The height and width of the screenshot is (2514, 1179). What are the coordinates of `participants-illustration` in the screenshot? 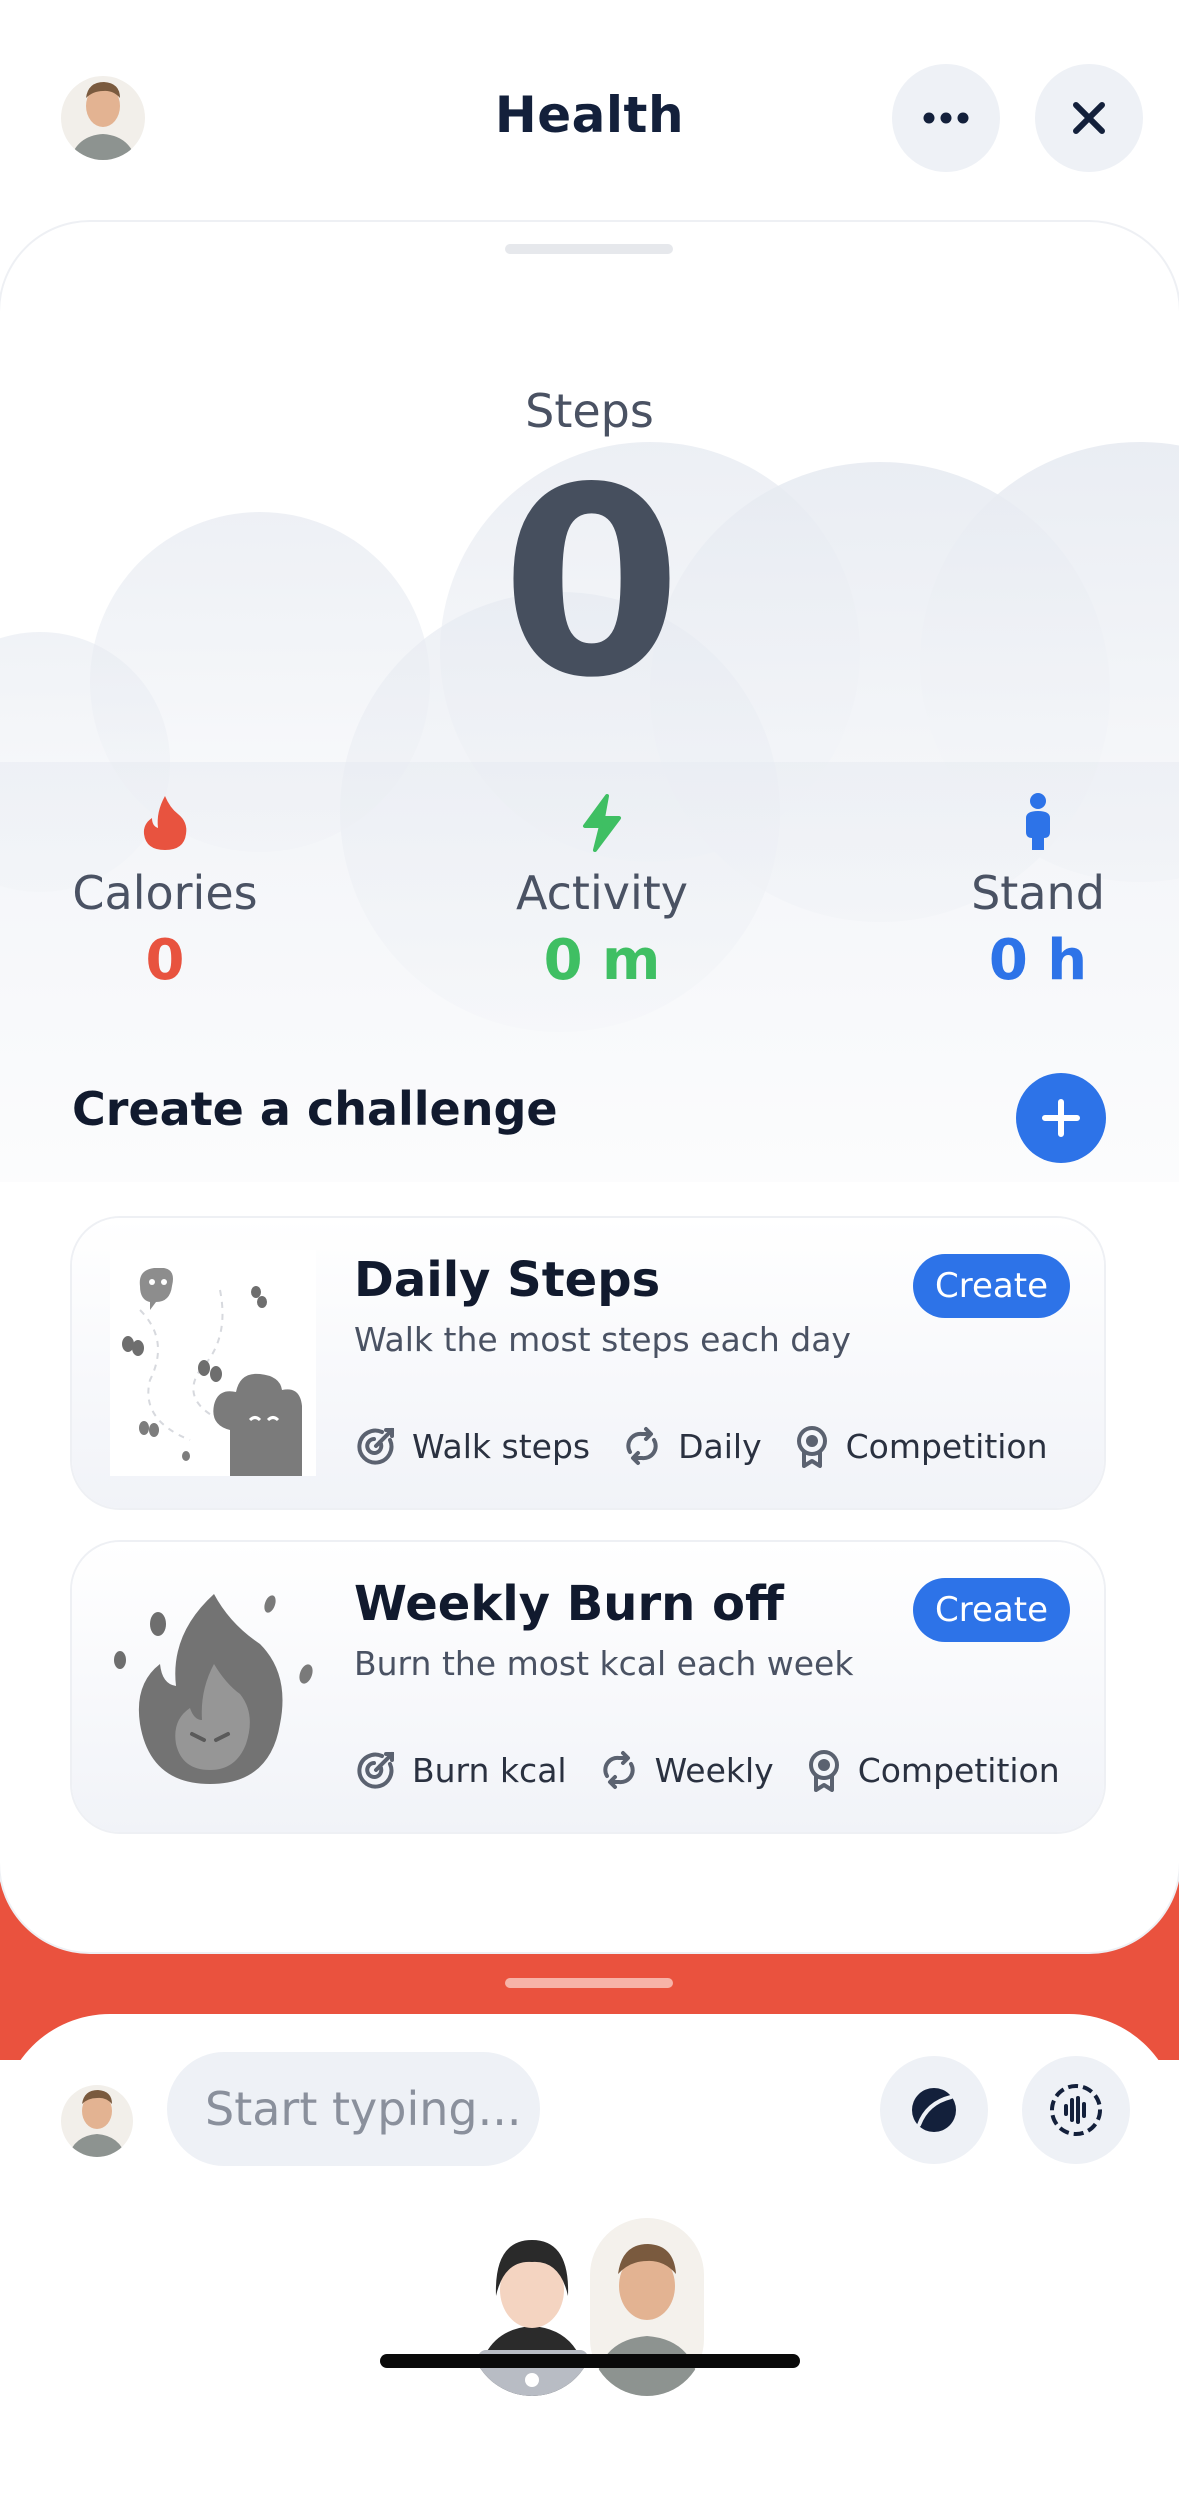 It's located at (587, 2304).